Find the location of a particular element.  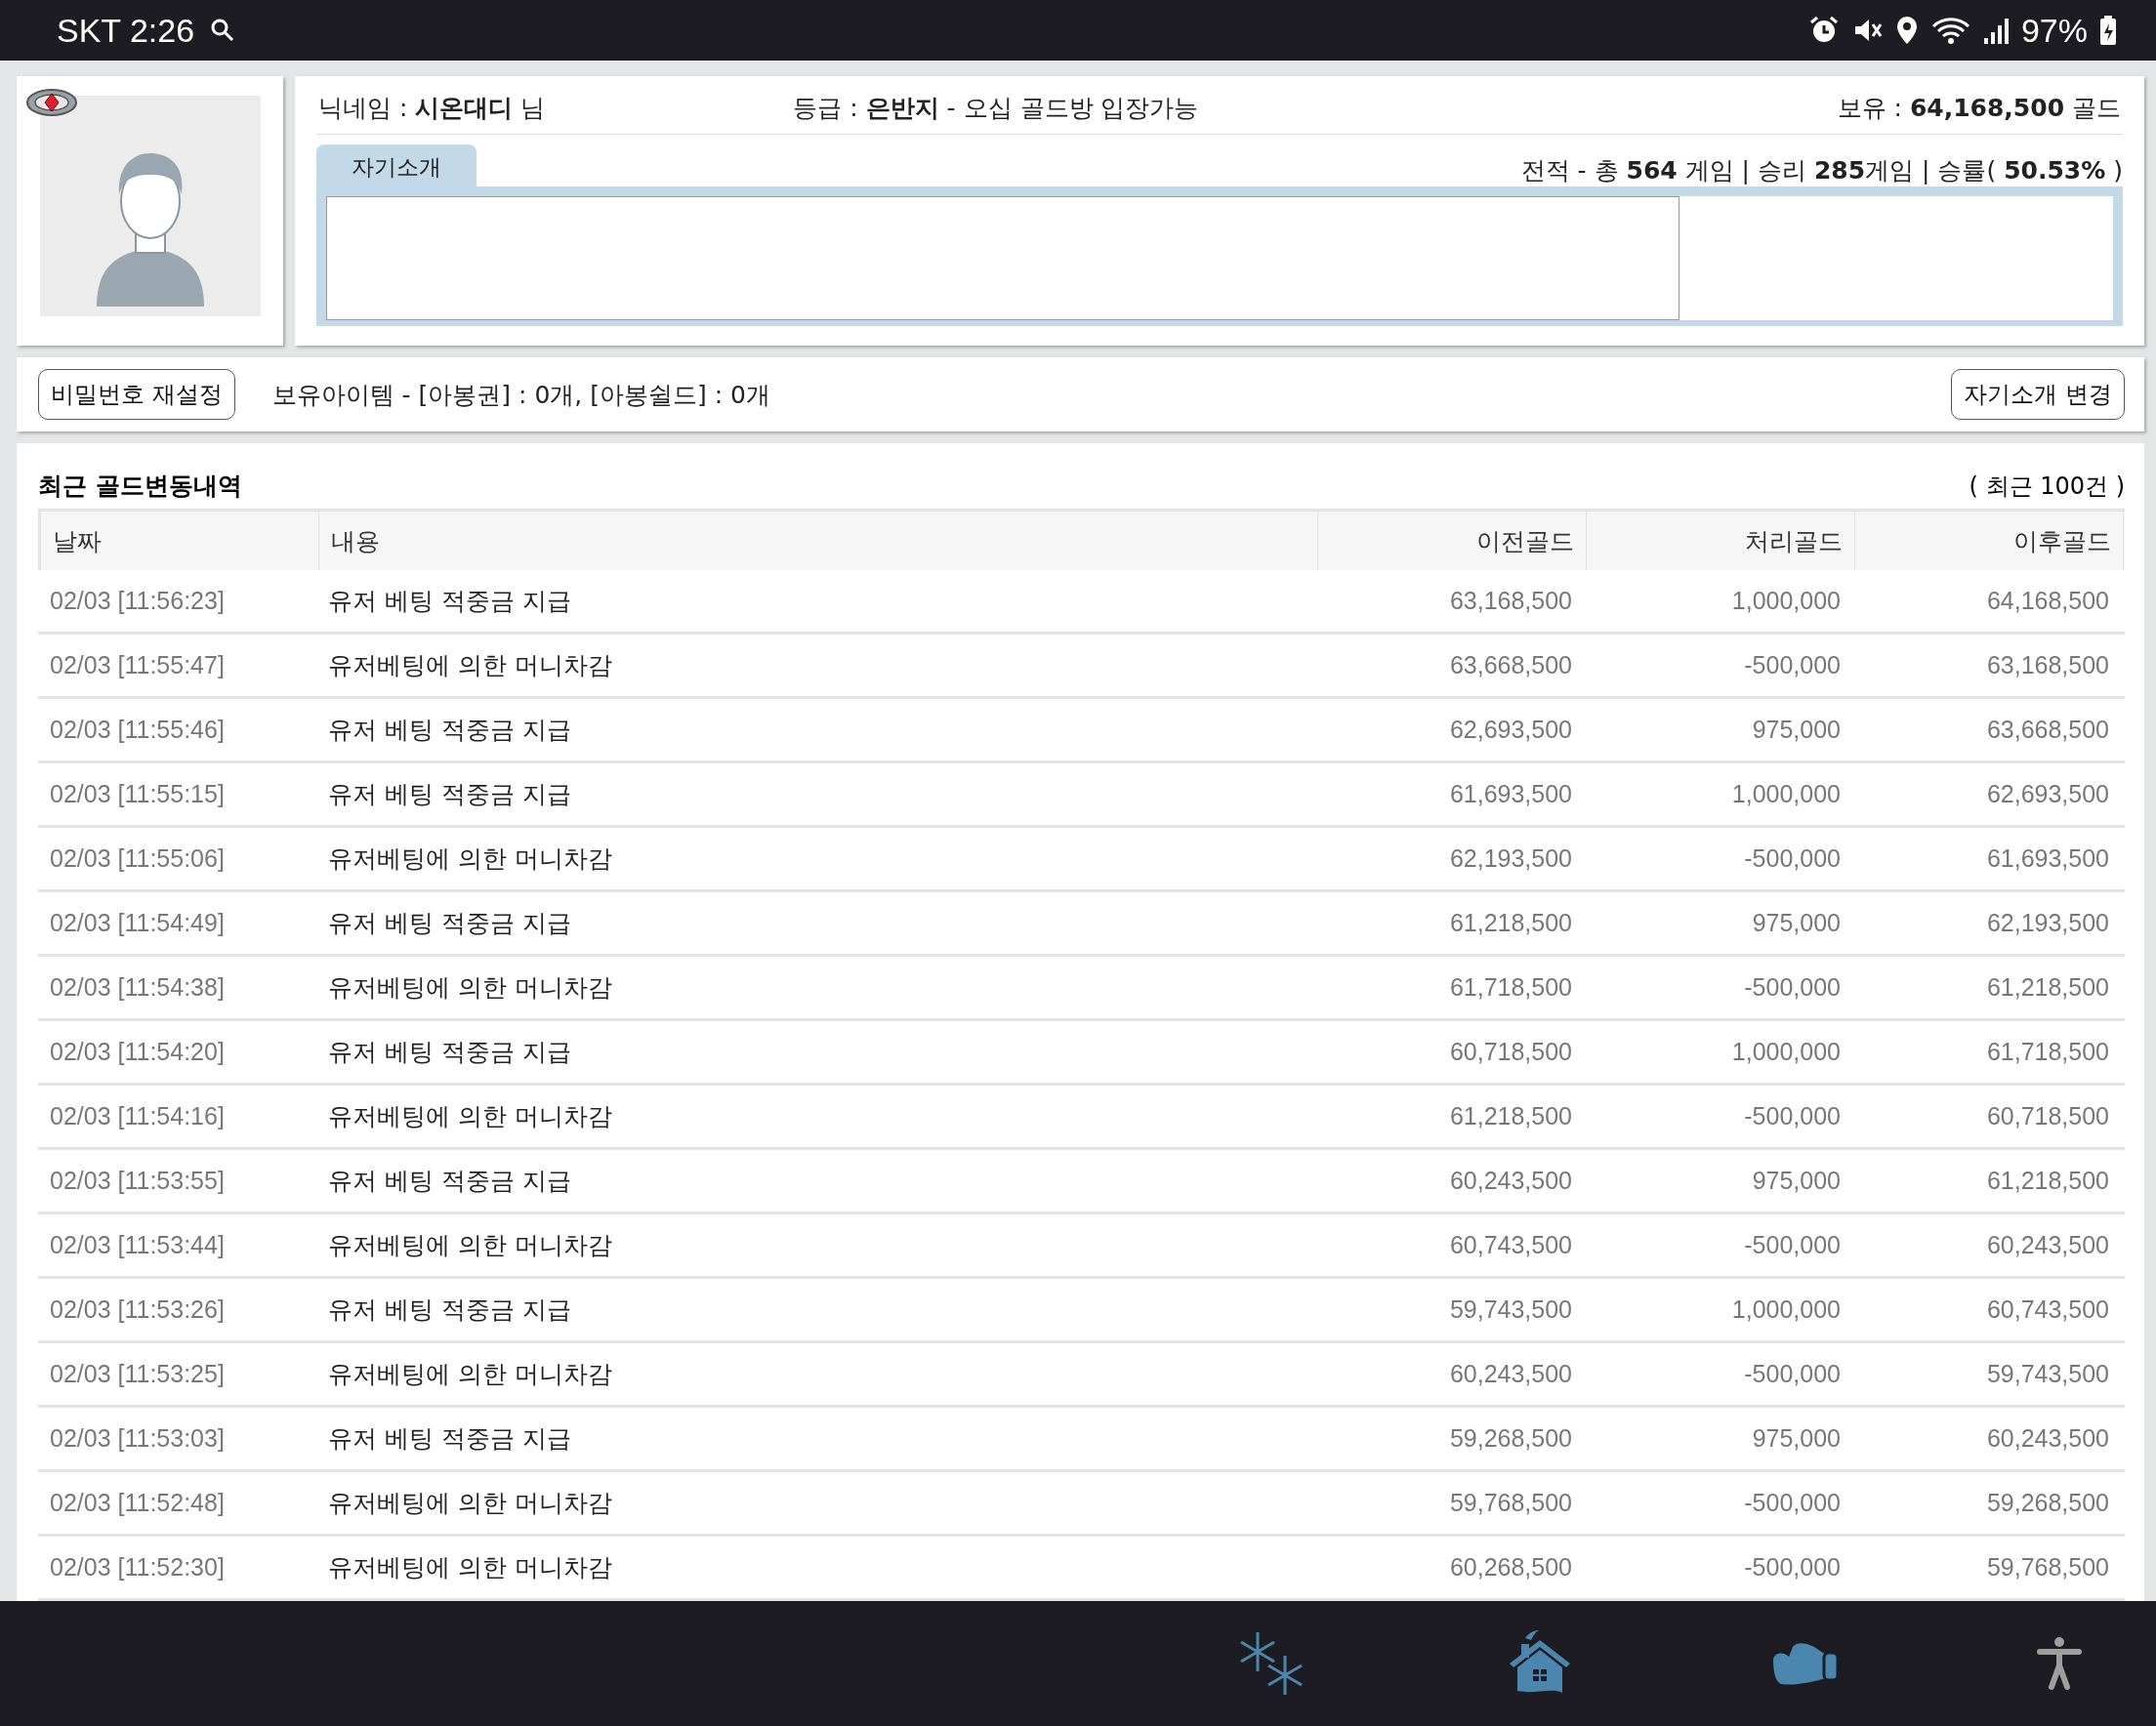

table-cell-text: 02/03 [11:53:44] is located at coordinates (137, 1245).